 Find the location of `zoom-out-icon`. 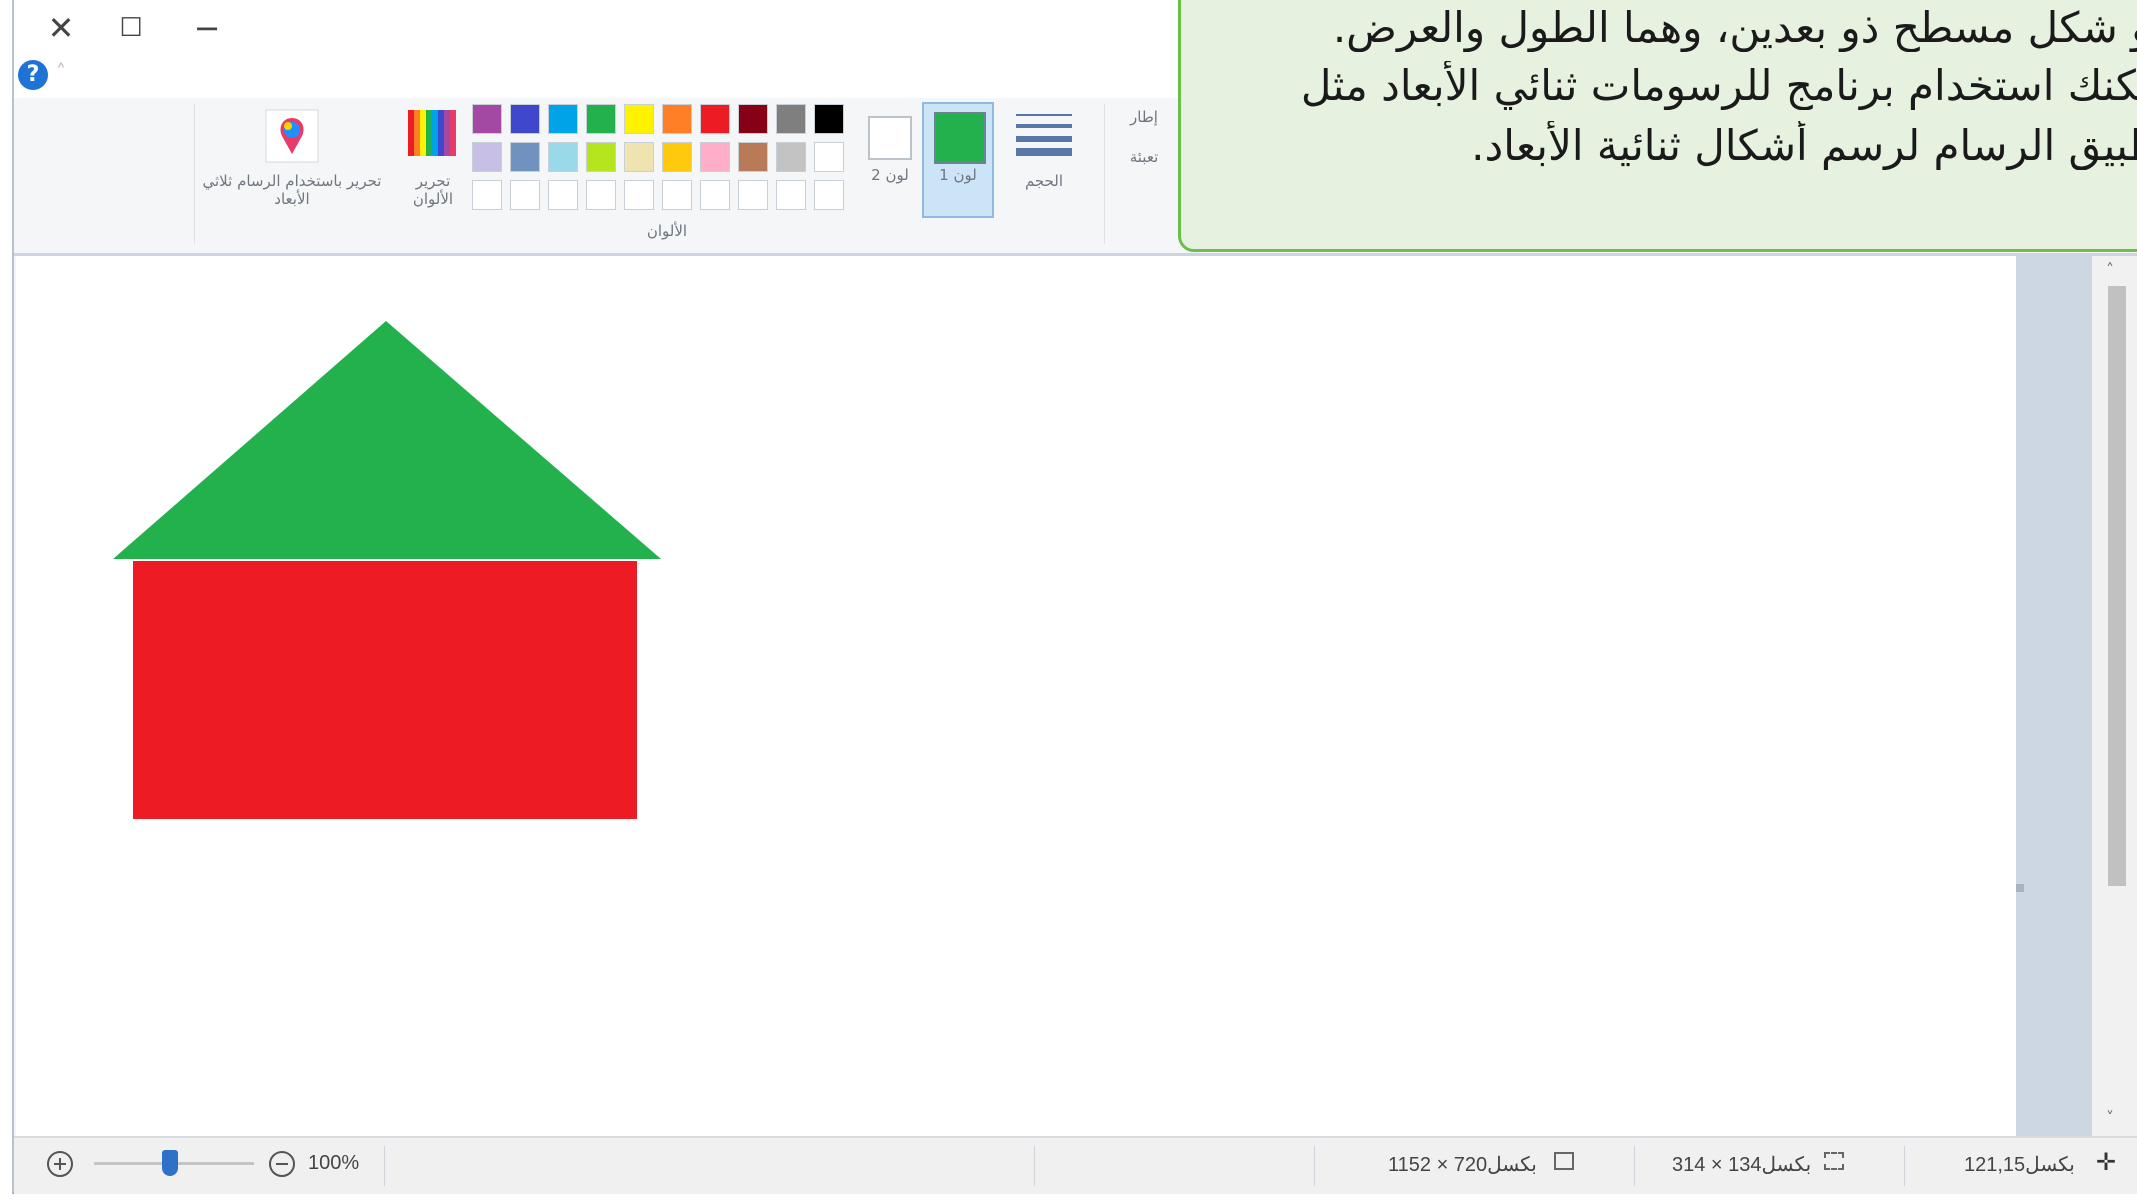

zoom-out-icon is located at coordinates (282, 1164).